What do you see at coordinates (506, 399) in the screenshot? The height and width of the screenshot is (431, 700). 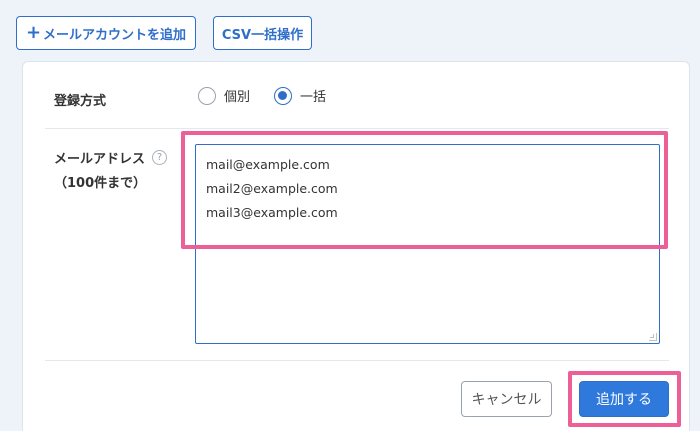 I see `cancel-button: キャンセル` at bounding box center [506, 399].